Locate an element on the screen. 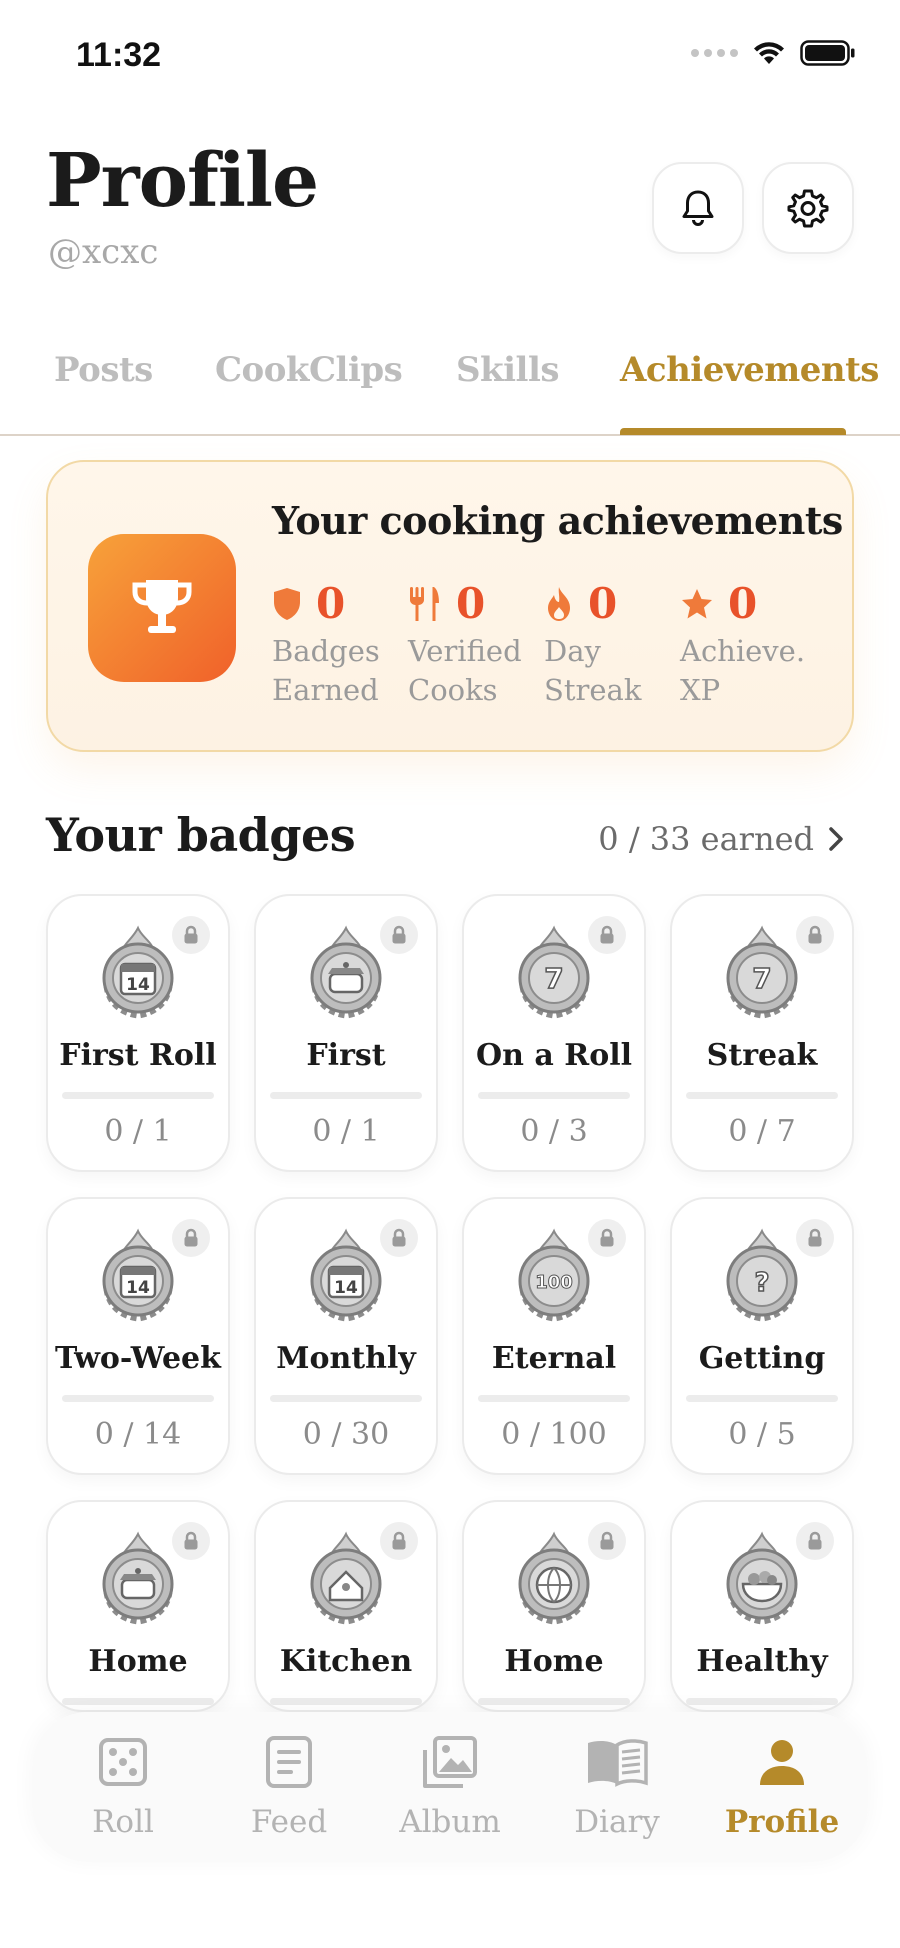 The height and width of the screenshot is (1948, 900). nav-diary: Diary is located at coordinates (617, 1785).